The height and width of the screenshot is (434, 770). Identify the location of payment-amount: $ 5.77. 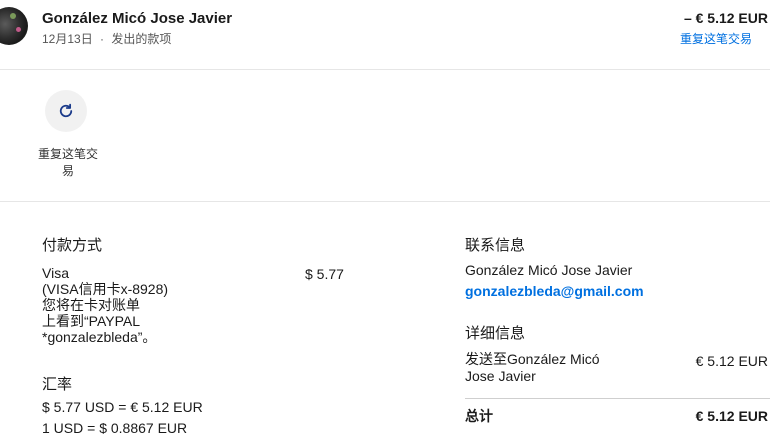
(324, 274).